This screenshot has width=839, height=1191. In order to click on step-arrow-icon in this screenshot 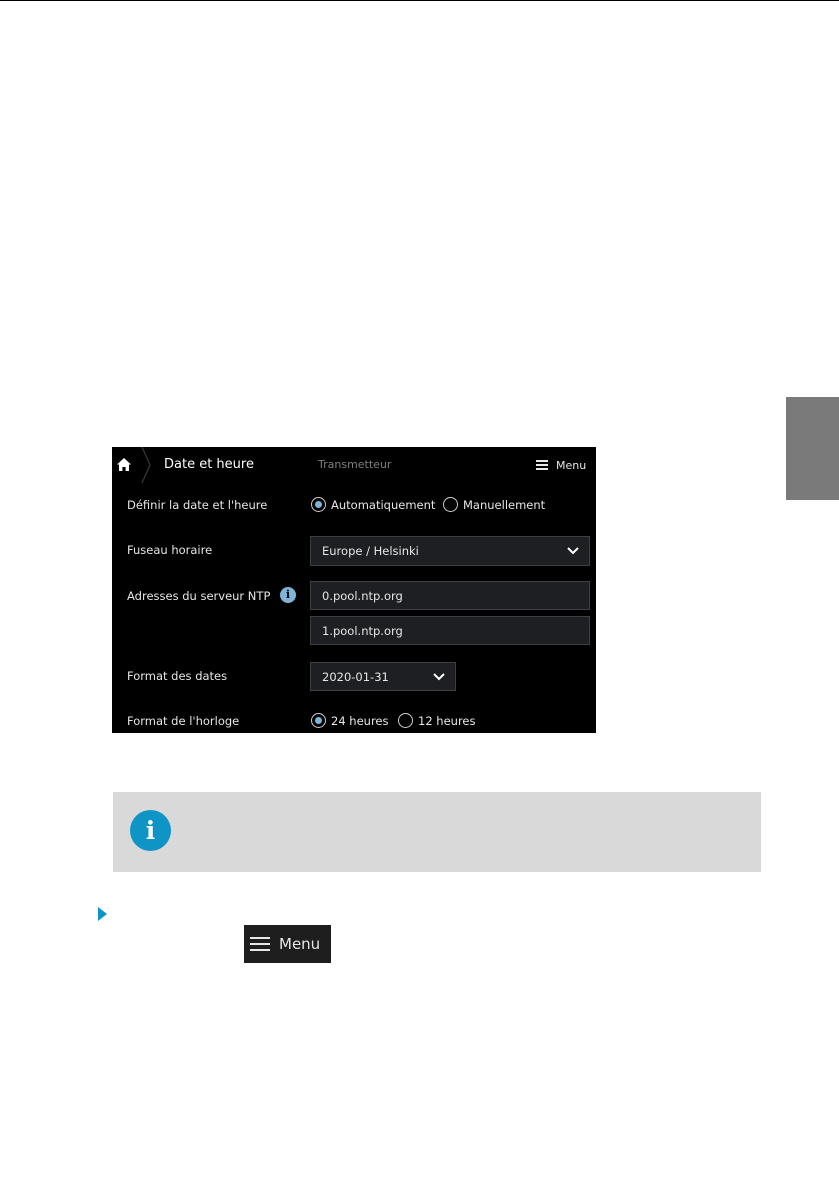, I will do `click(102, 914)`.